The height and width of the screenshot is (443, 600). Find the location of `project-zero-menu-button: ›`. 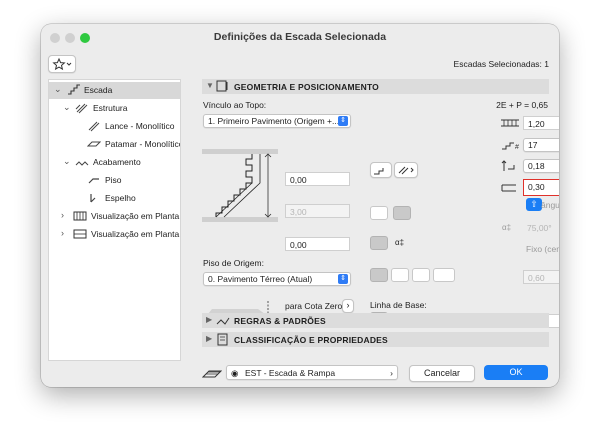

project-zero-menu-button: › is located at coordinates (348, 306).